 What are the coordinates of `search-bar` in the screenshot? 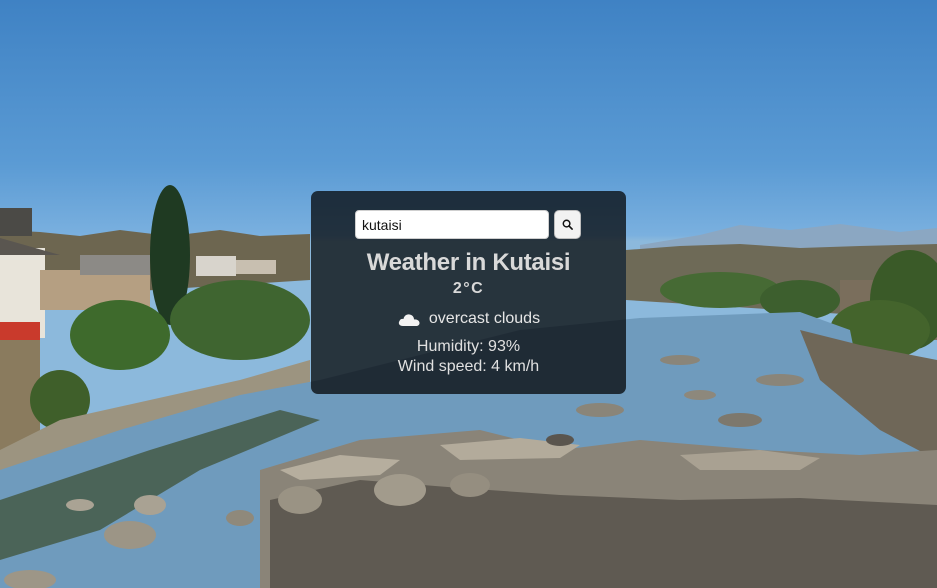 It's located at (469, 225).